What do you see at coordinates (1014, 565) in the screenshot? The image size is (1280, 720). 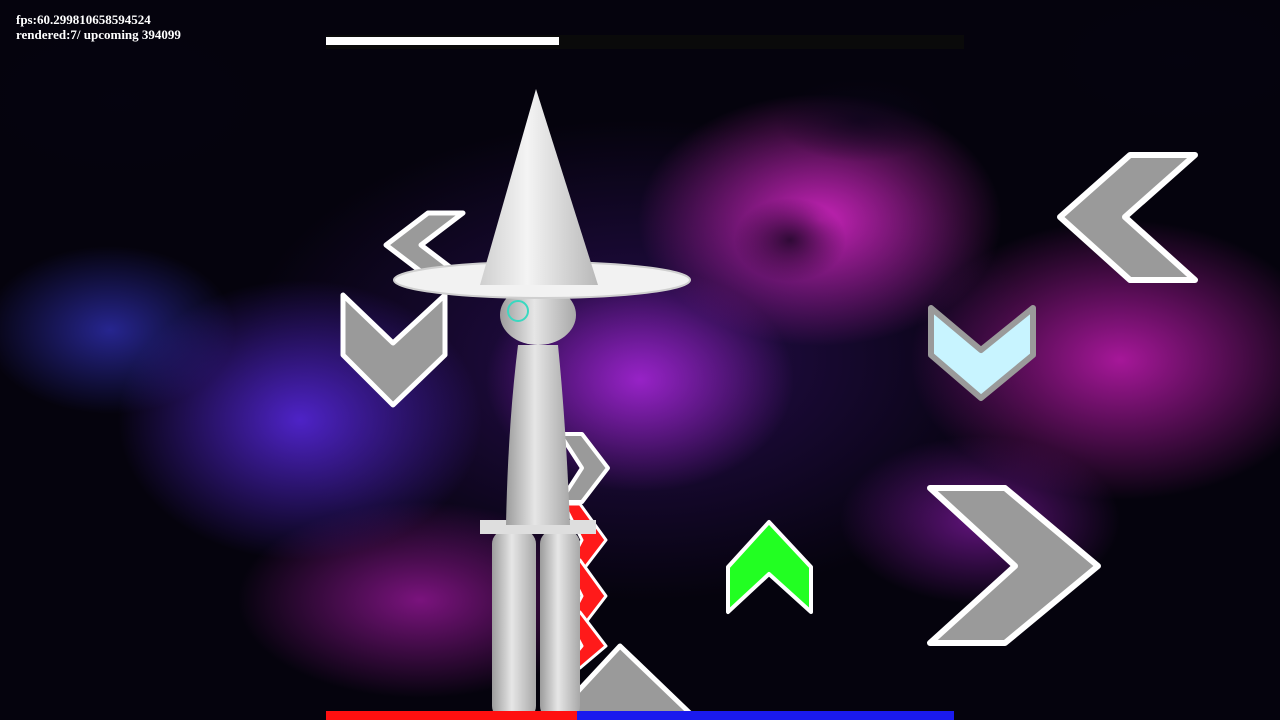 I see `player-right-arrow-receptor` at bounding box center [1014, 565].